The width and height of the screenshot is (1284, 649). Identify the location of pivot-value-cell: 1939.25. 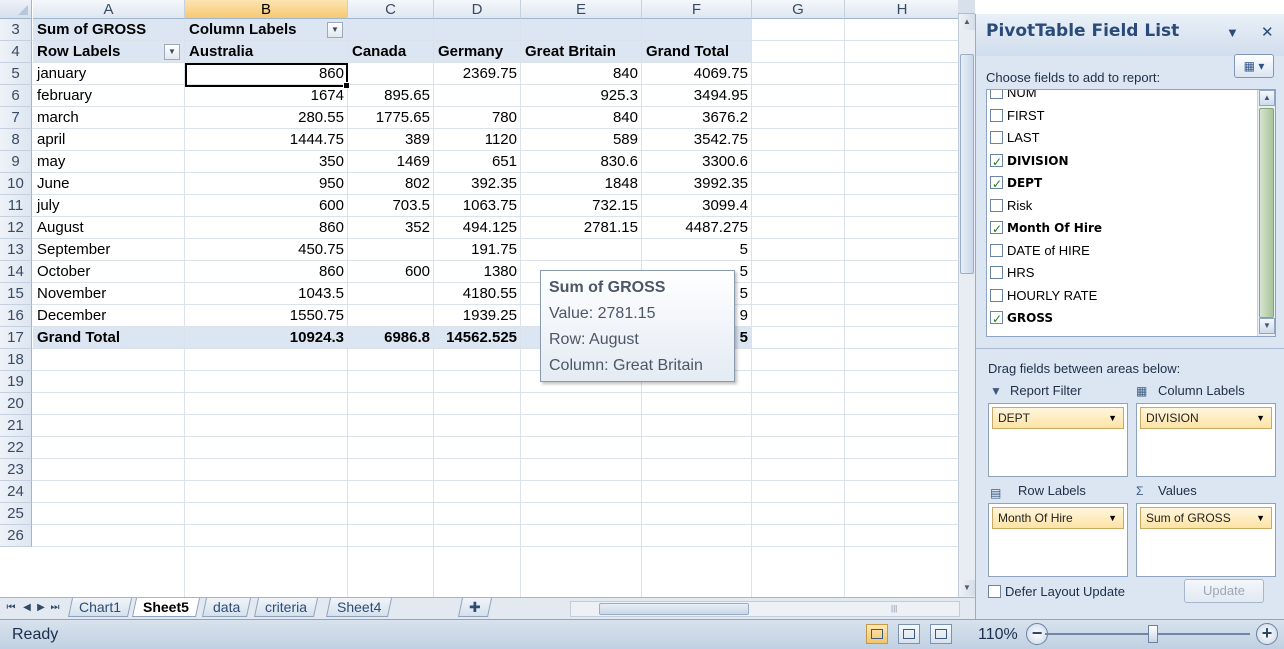
(477, 316).